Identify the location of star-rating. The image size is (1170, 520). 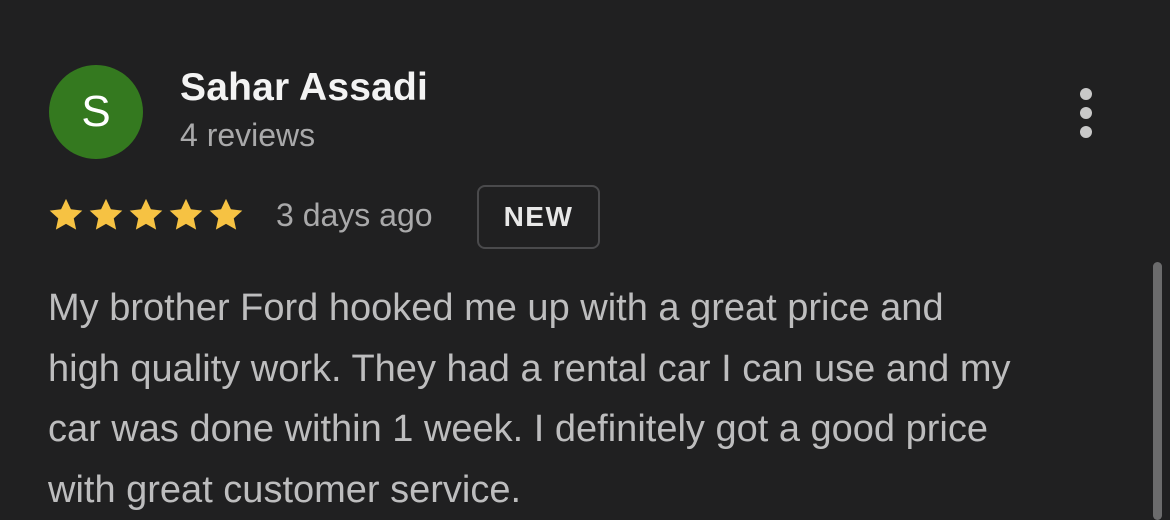
(146, 215).